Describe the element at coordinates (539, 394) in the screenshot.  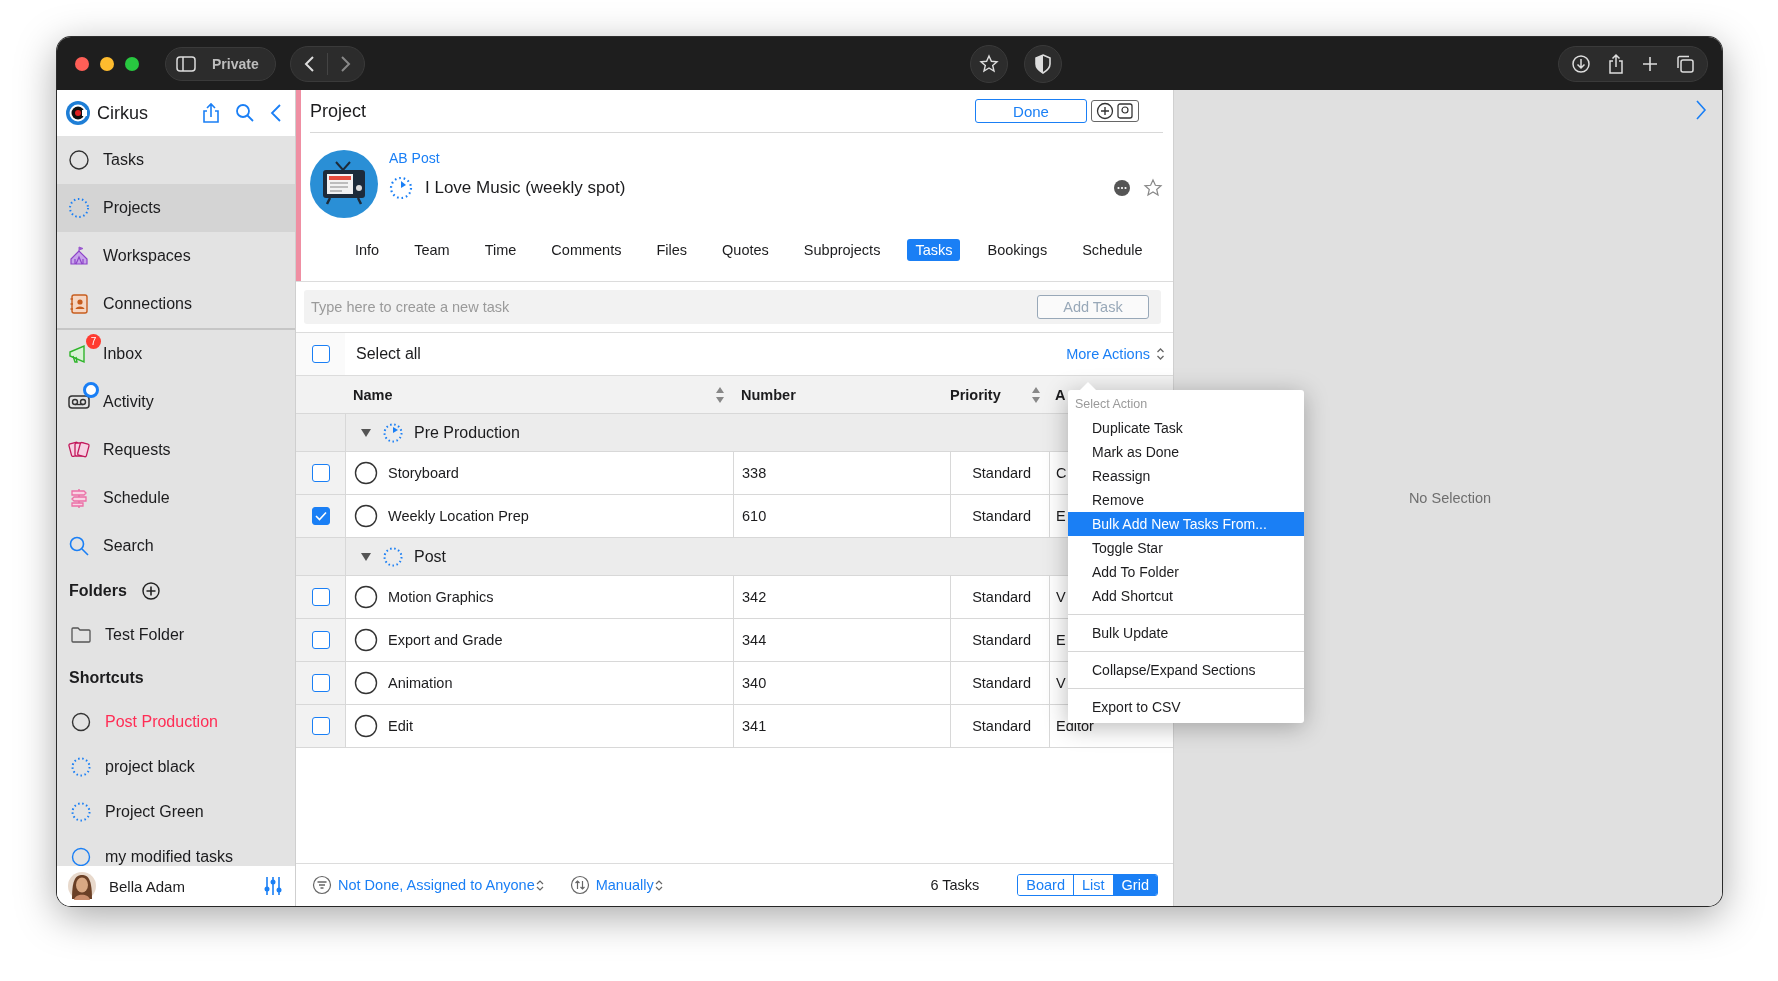
I see `column-header: Name` at that location.